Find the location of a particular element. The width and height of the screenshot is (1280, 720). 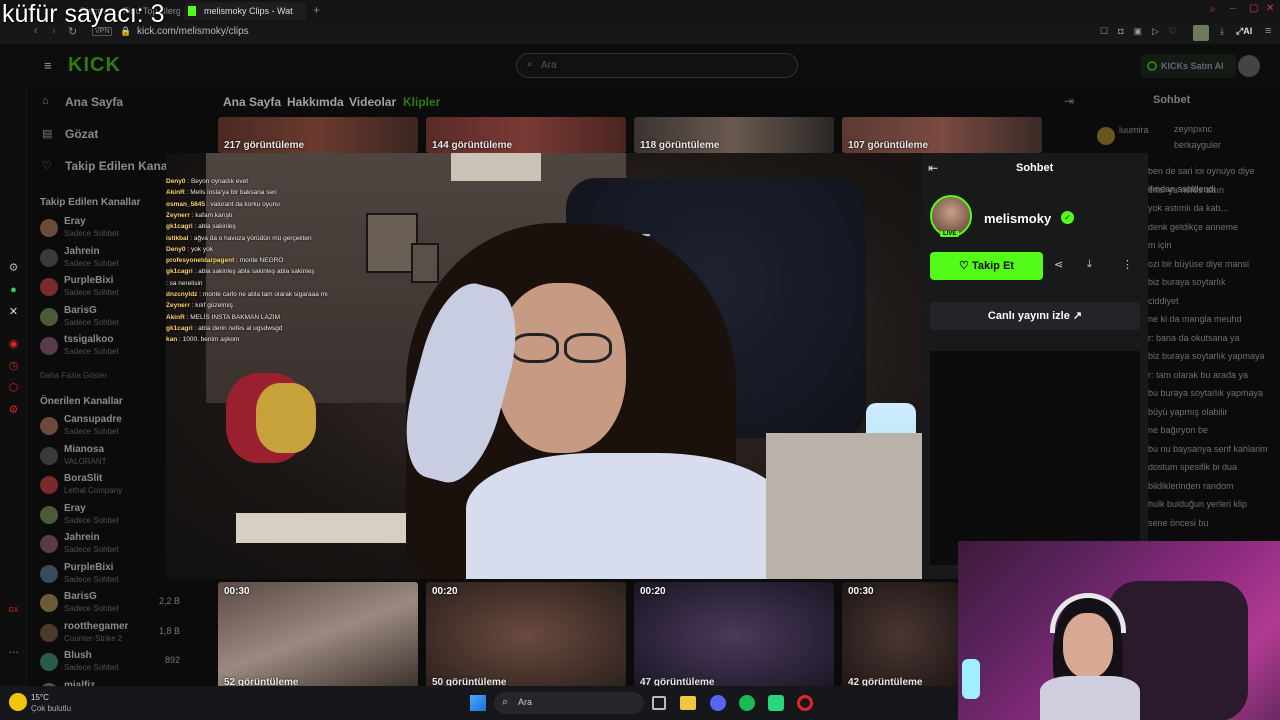

gx-icon: GX is located at coordinates (13, 610).